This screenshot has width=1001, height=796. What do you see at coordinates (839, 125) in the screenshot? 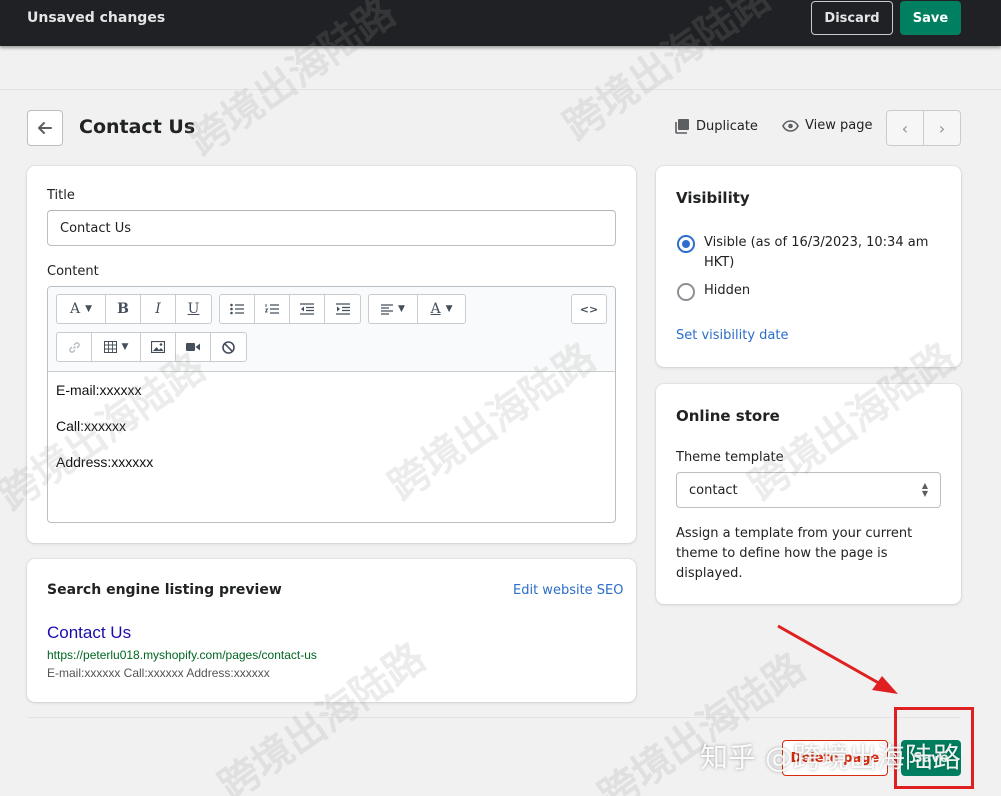
I see `view-page-label: View page` at bounding box center [839, 125].